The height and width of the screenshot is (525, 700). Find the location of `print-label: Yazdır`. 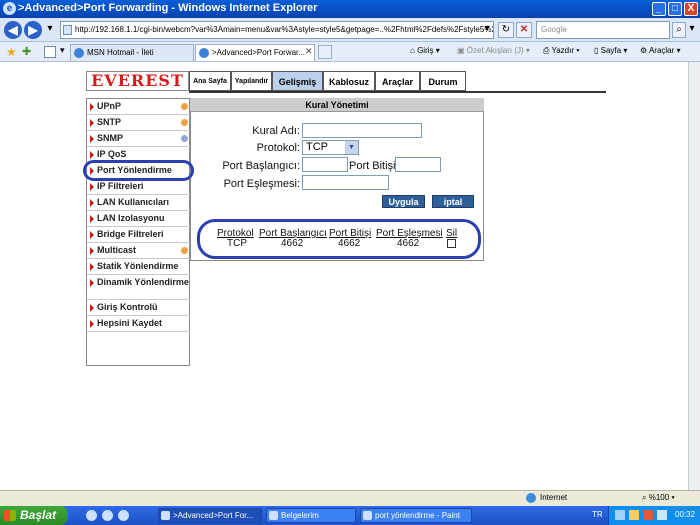

print-label: Yazdır is located at coordinates (563, 50).